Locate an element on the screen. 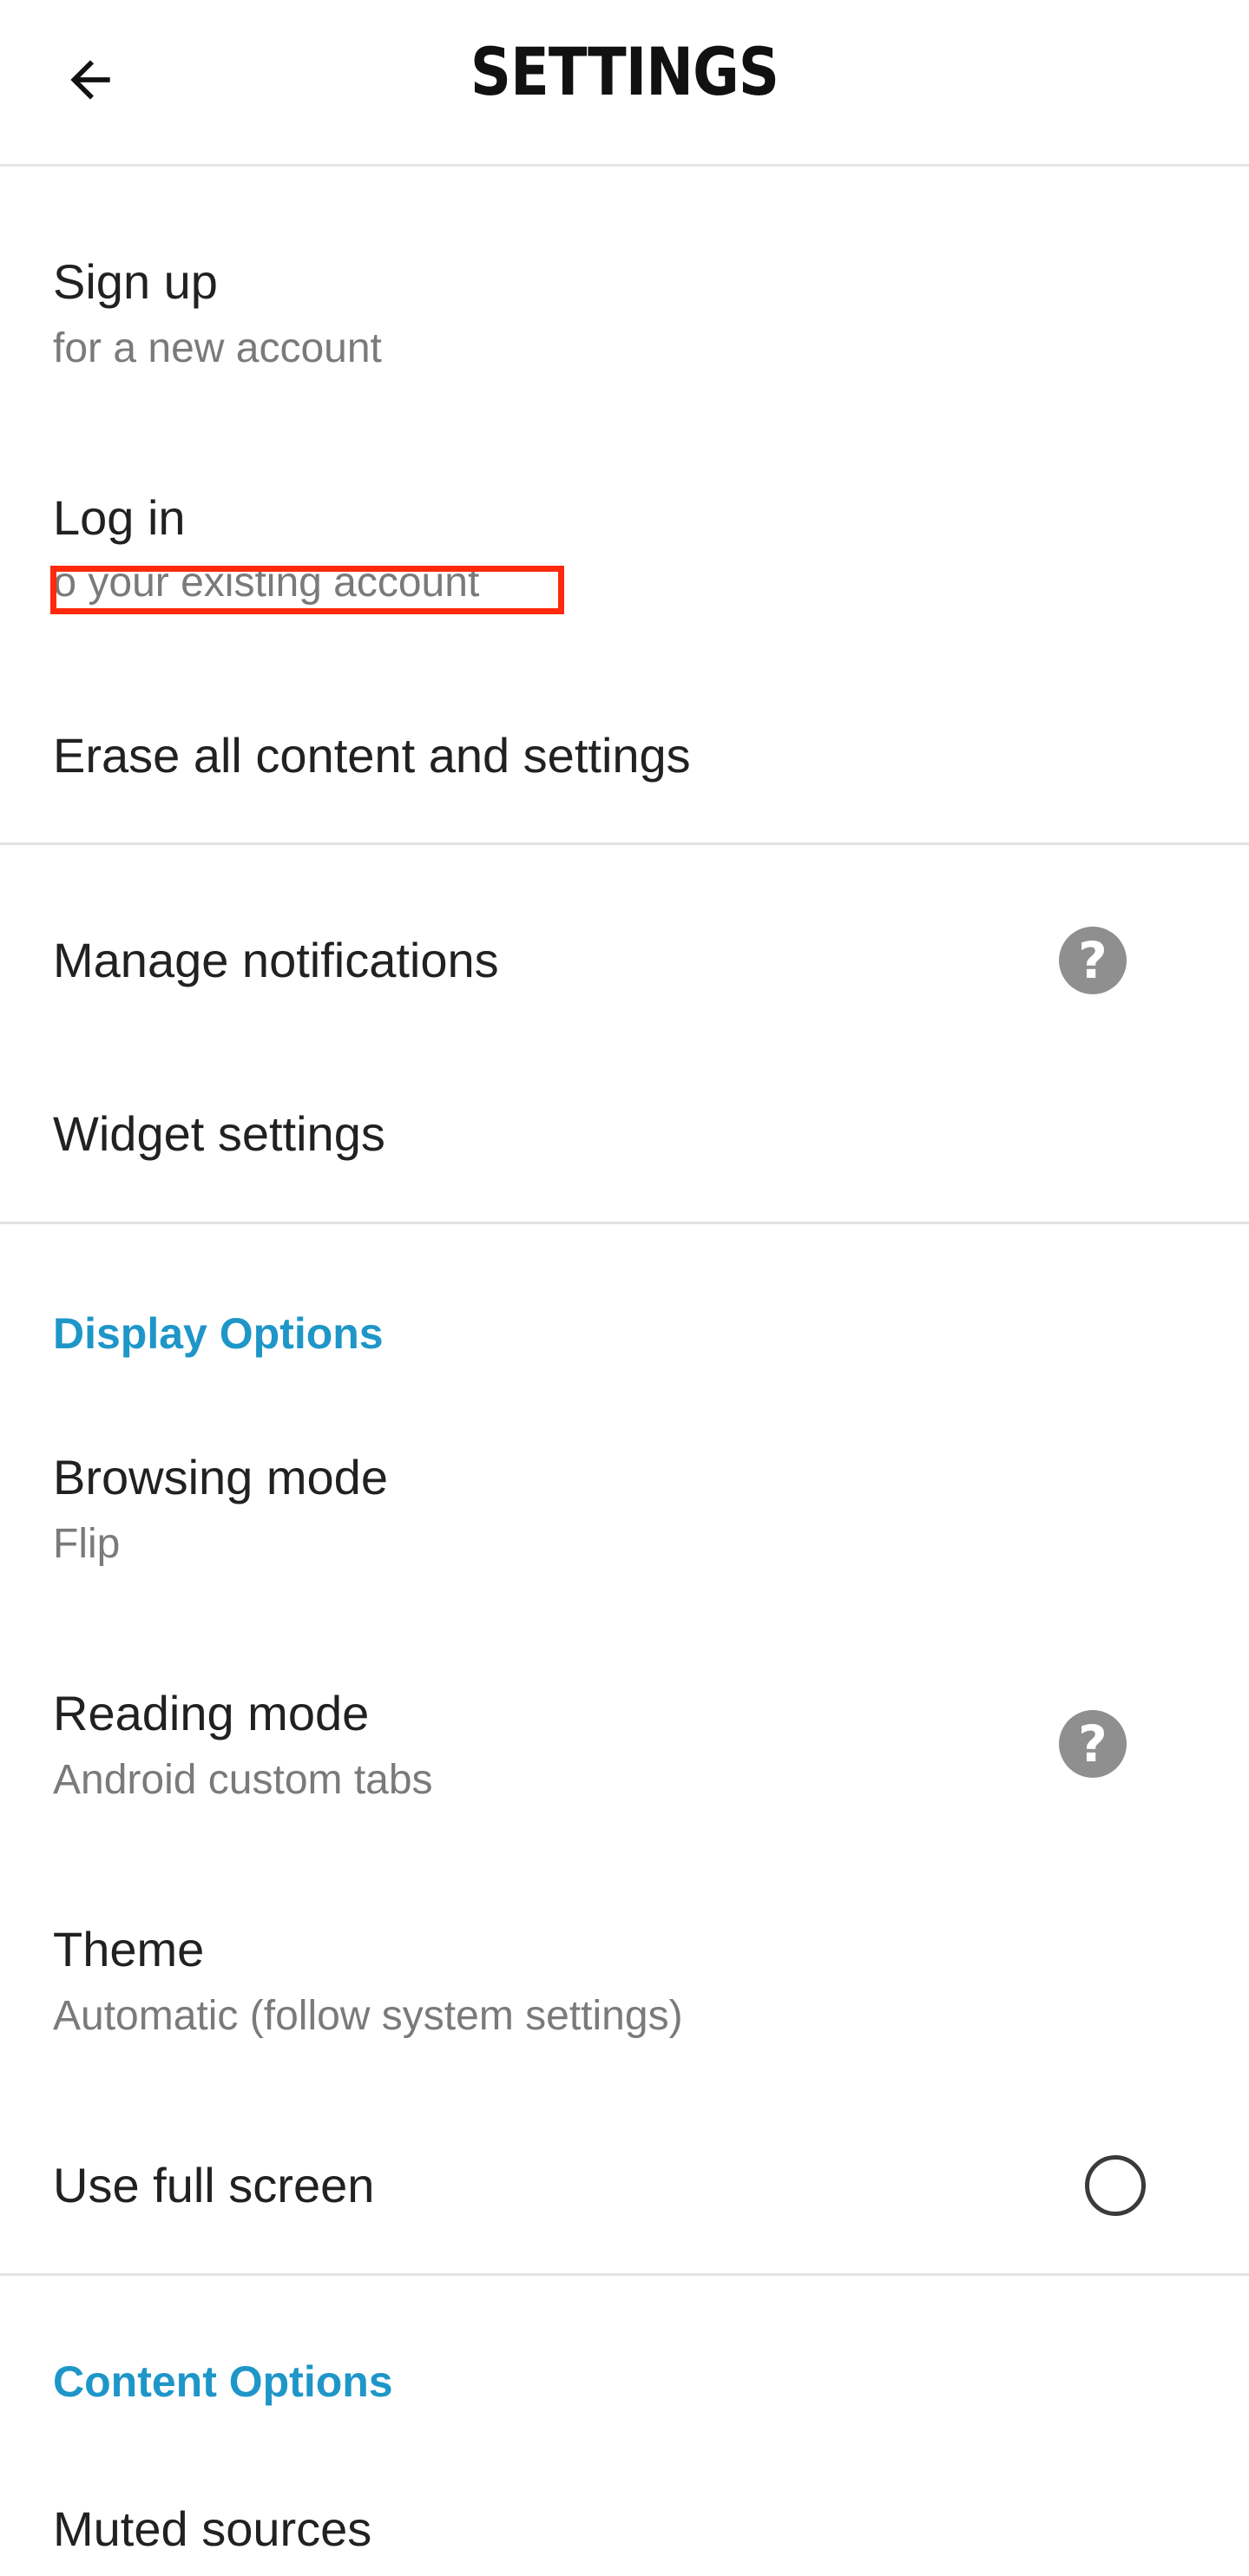 This screenshot has width=1249, height=2576. theme-title: Theme is located at coordinates (129, 1949).